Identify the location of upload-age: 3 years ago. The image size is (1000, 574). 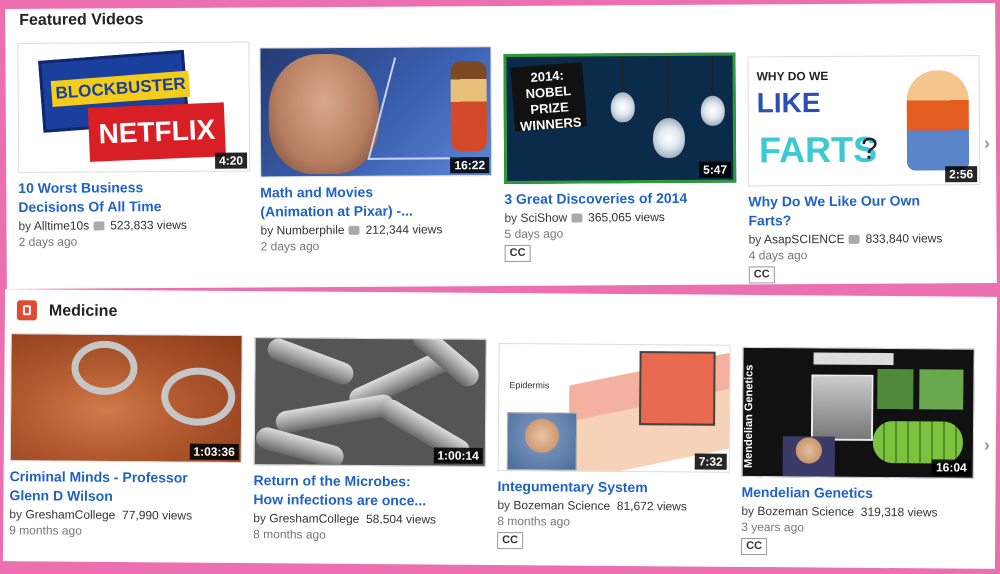
(773, 527).